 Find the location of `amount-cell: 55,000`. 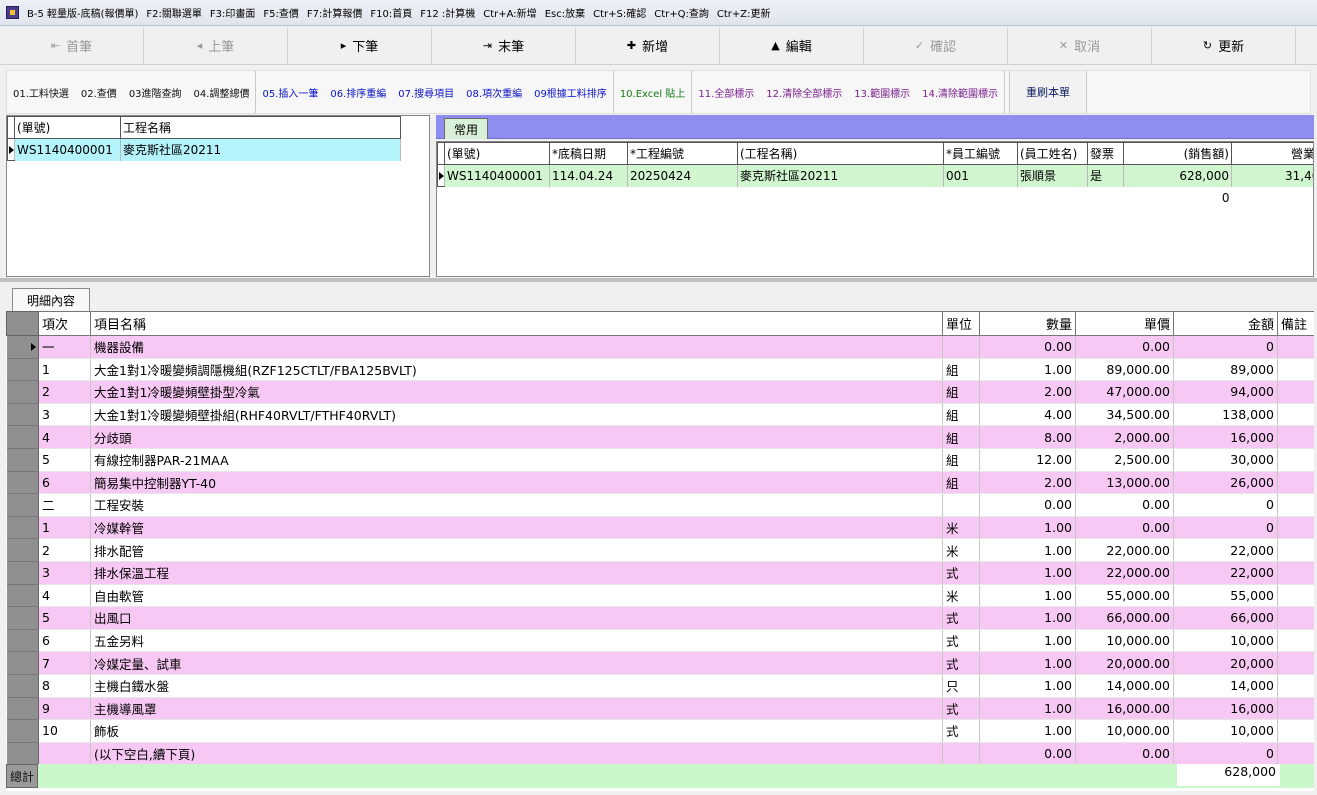

amount-cell: 55,000 is located at coordinates (1225, 596).